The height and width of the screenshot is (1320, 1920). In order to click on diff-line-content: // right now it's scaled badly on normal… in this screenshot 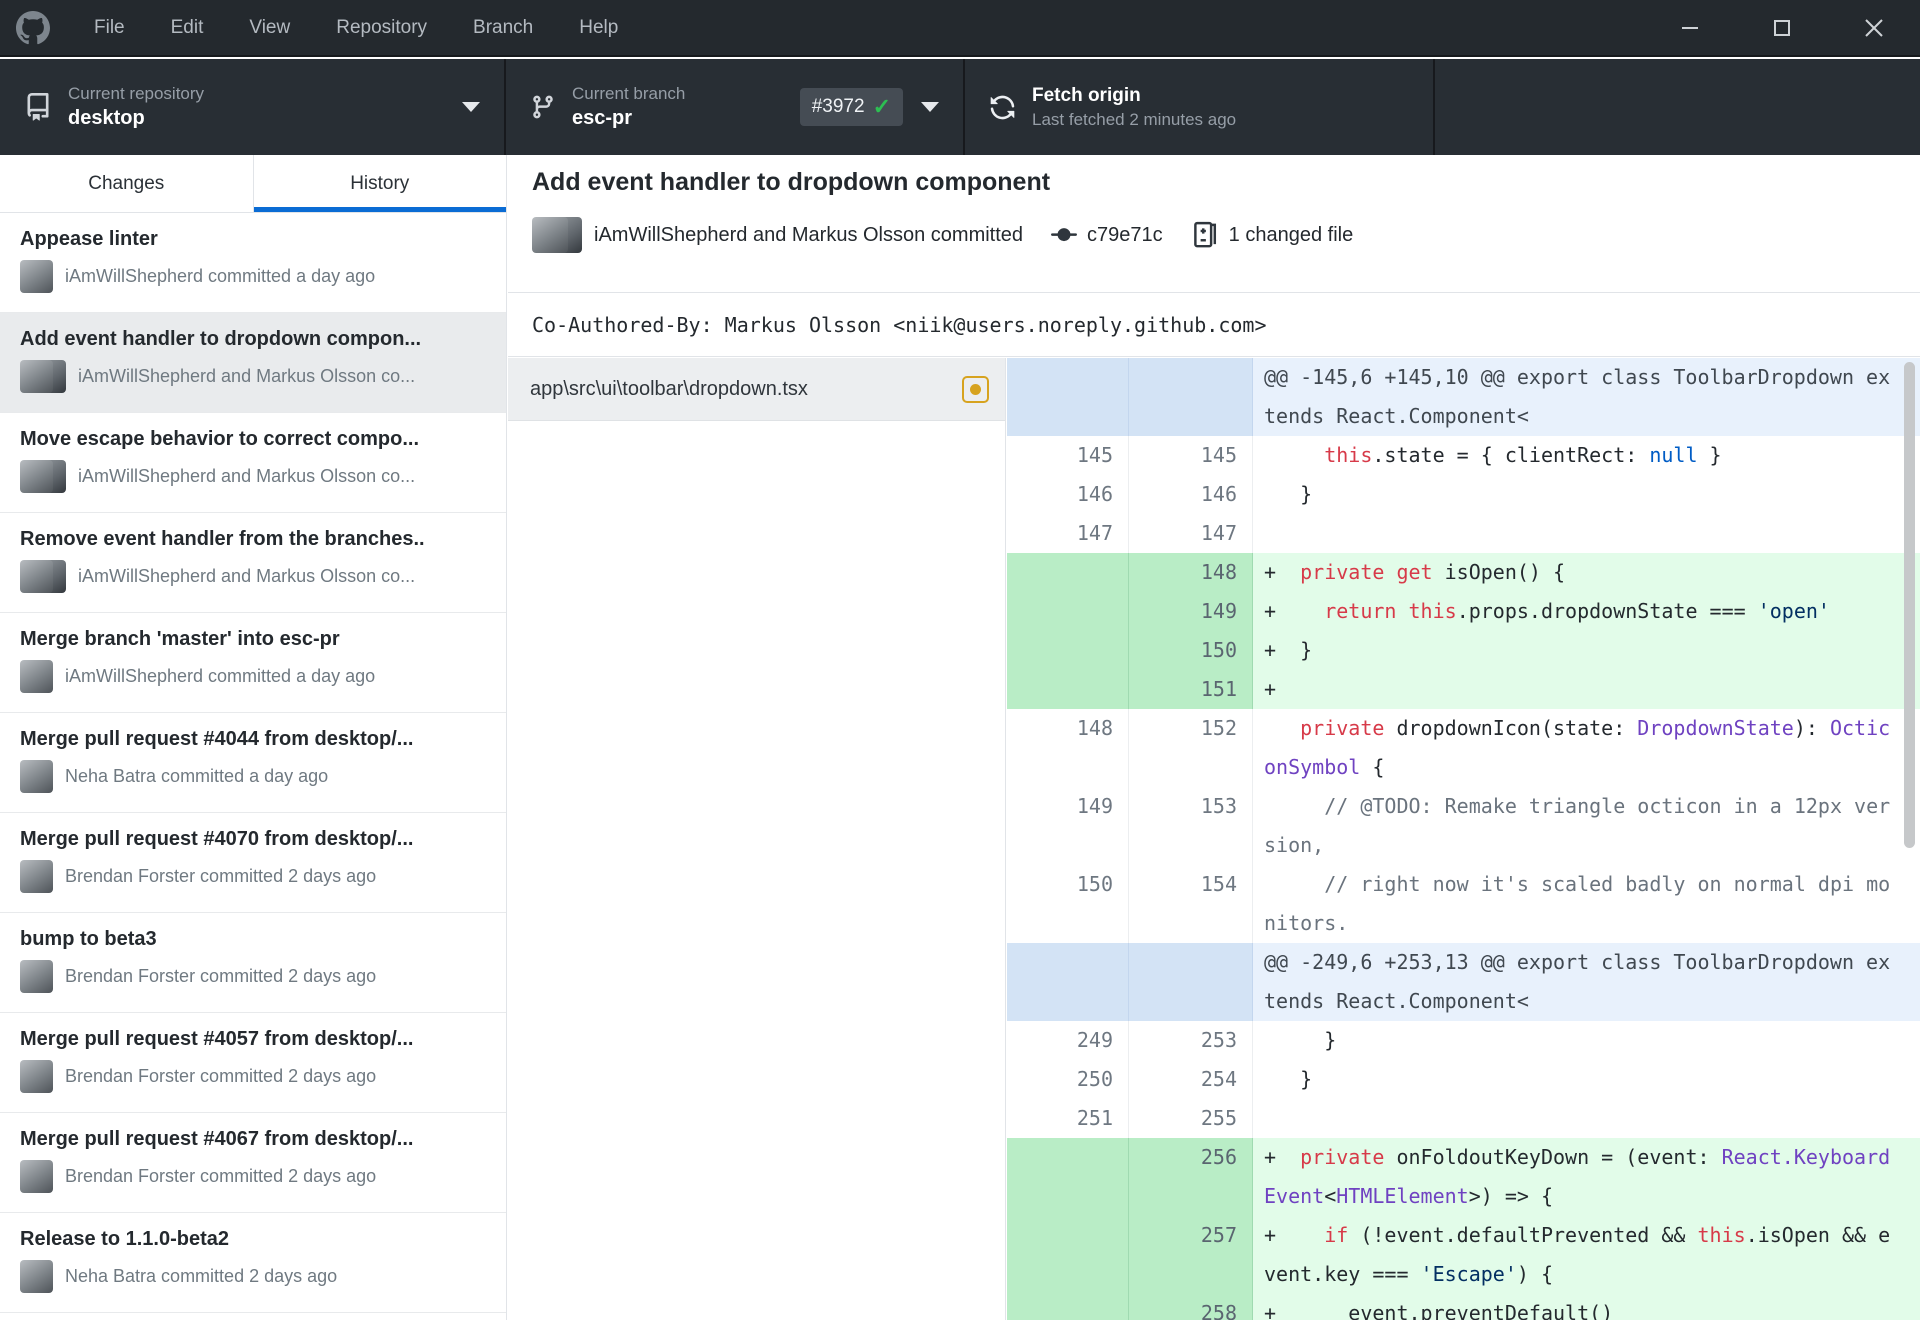, I will do `click(1577, 903)`.